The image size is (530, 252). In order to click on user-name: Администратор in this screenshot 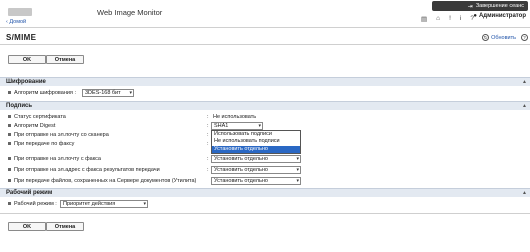, I will do `click(502, 16)`.